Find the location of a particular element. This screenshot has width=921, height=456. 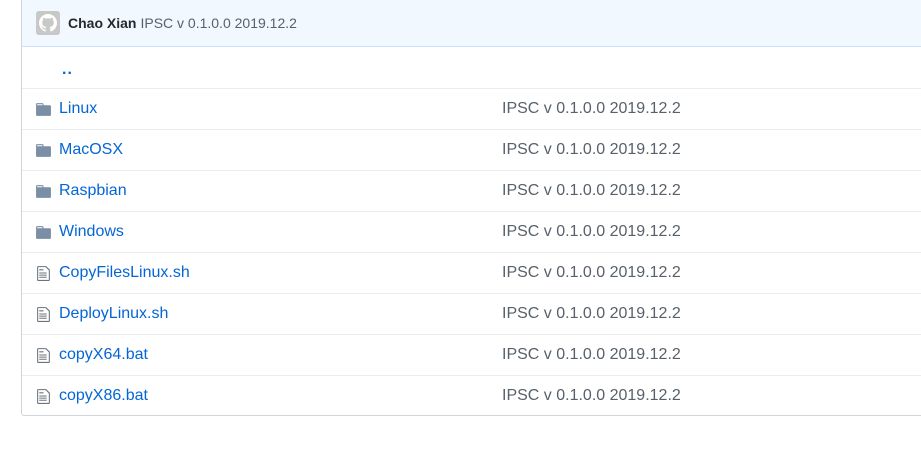

file-row: Windows IPSC v 0.1.0.0 2019.12.2 is located at coordinates (471, 231).